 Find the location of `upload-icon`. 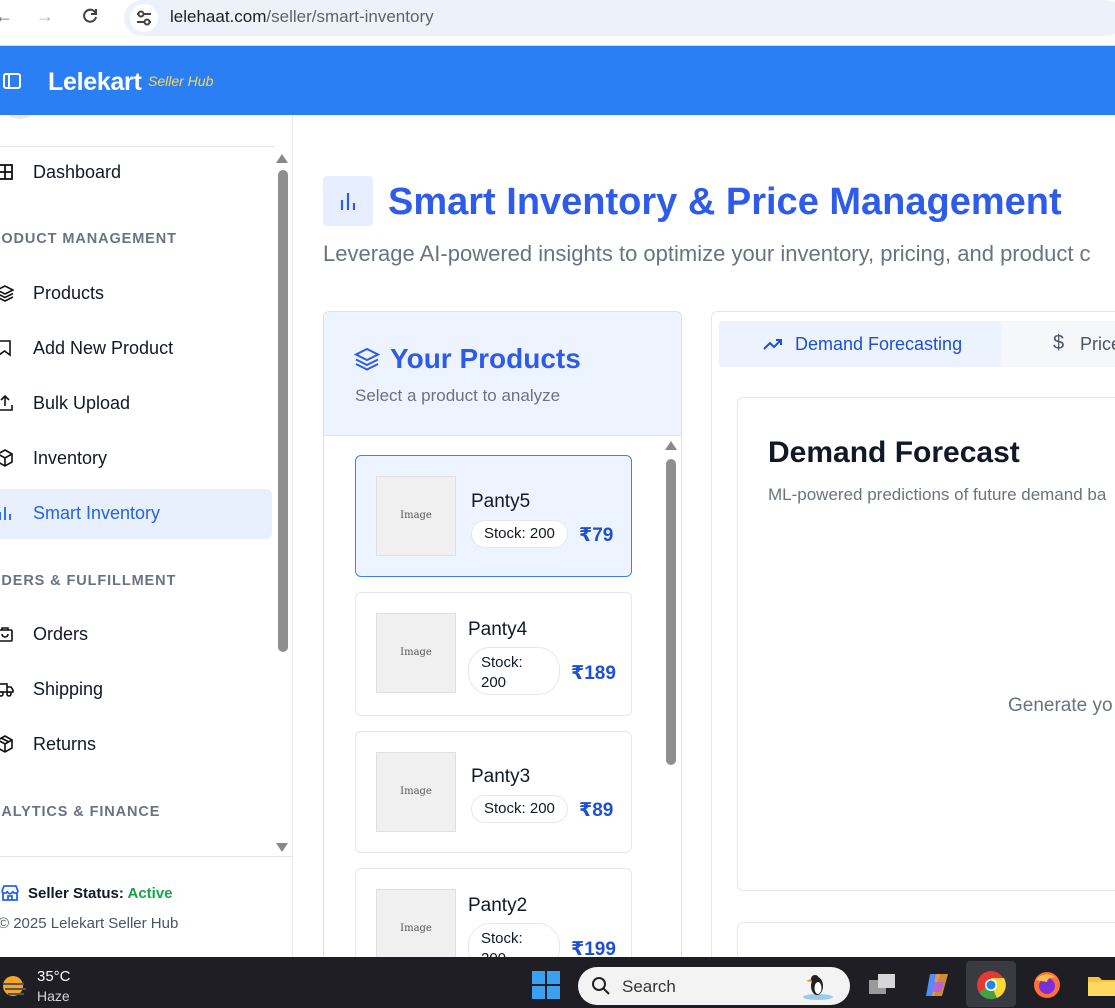

upload-icon is located at coordinates (8, 404).